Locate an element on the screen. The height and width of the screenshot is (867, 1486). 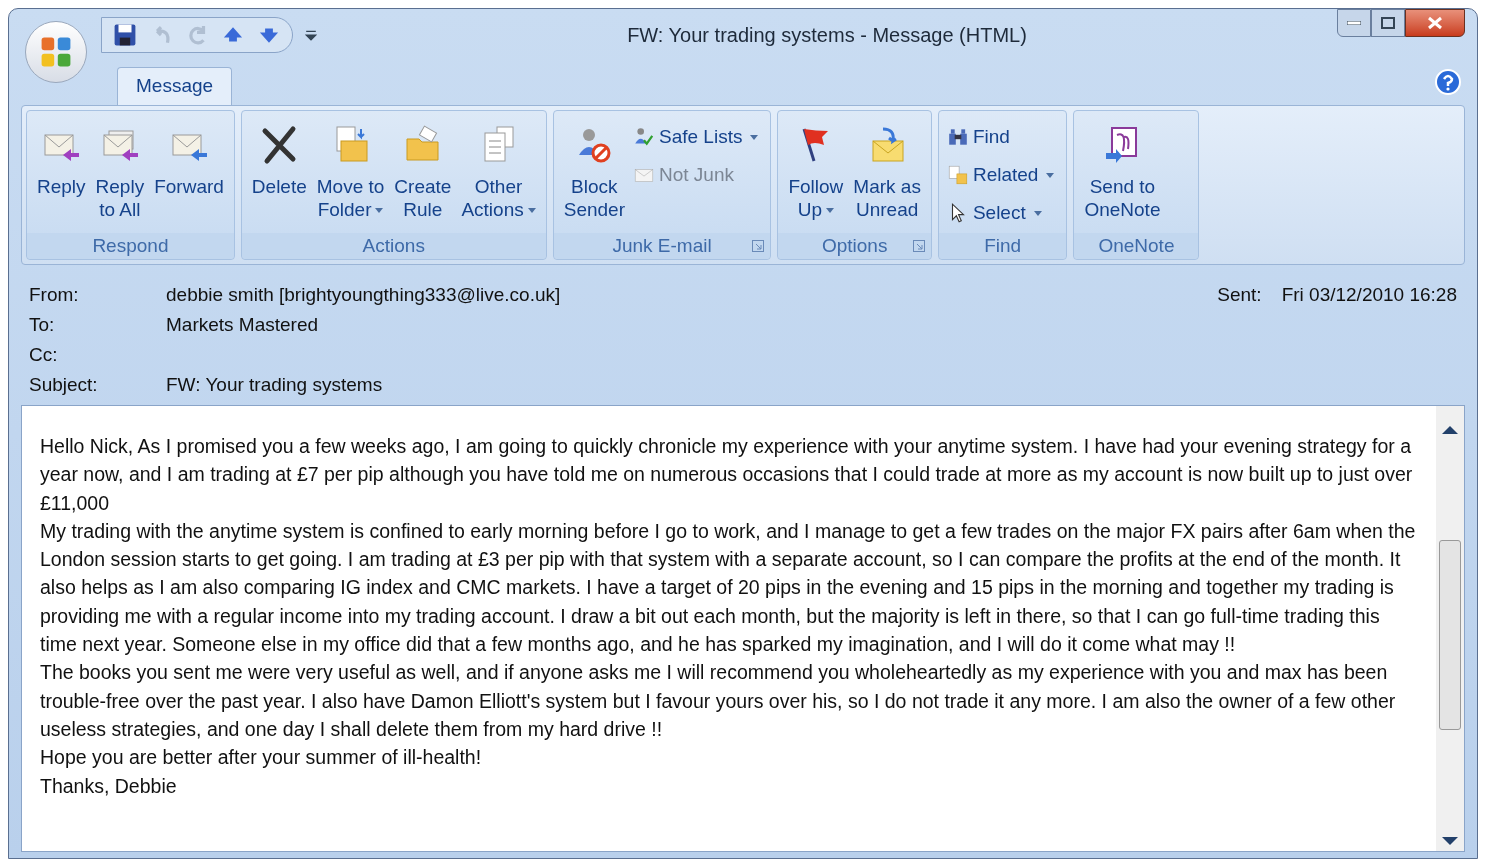
button-label: Mark as is located at coordinates (887, 186).